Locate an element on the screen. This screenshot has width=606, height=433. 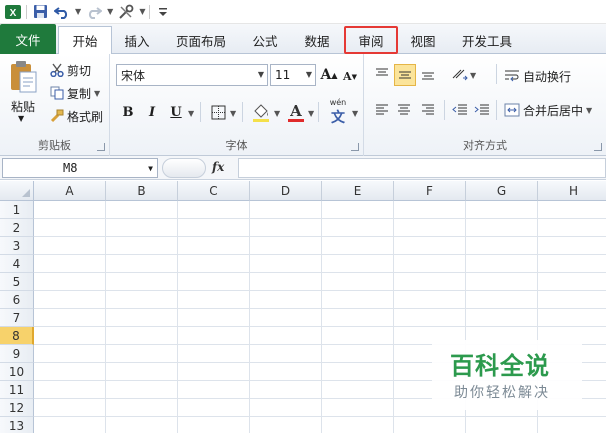
copy-button: 复制 ▼ is located at coordinates (75, 93).